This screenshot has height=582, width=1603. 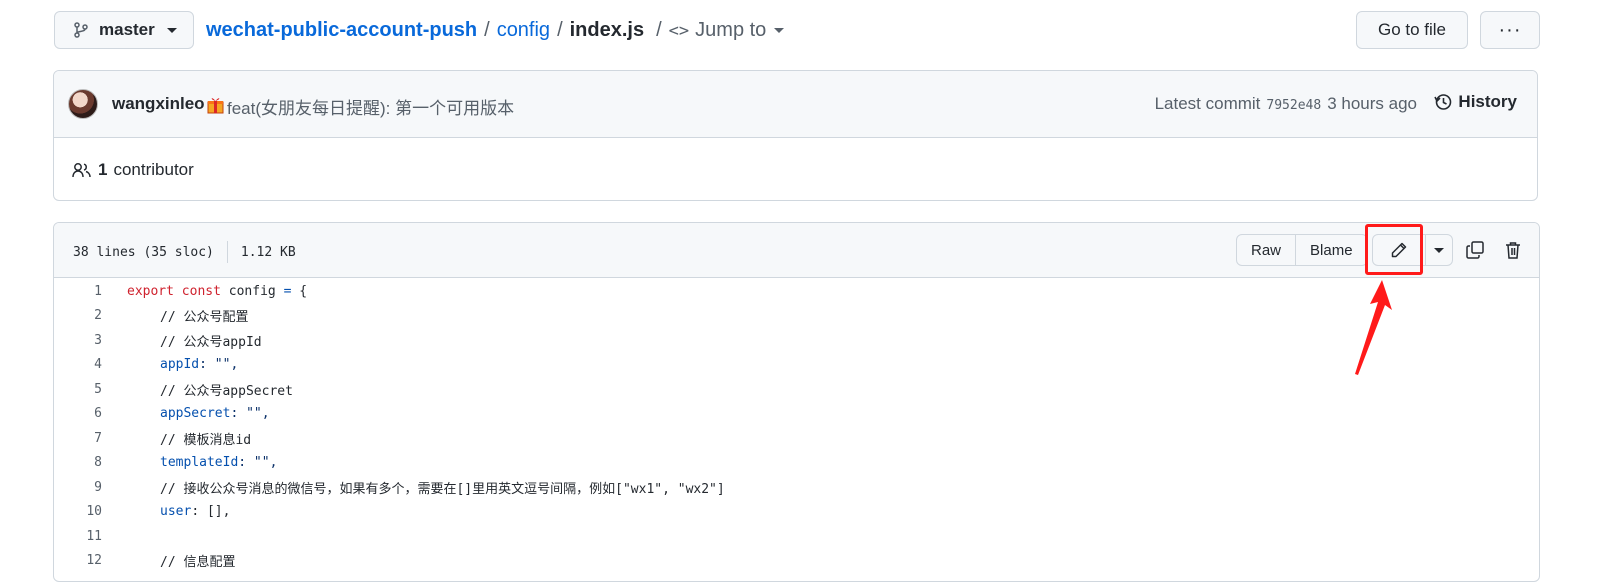 What do you see at coordinates (341, 30) in the screenshot?
I see `breadcrumb-repo-link: wechat-public-account-push` at bounding box center [341, 30].